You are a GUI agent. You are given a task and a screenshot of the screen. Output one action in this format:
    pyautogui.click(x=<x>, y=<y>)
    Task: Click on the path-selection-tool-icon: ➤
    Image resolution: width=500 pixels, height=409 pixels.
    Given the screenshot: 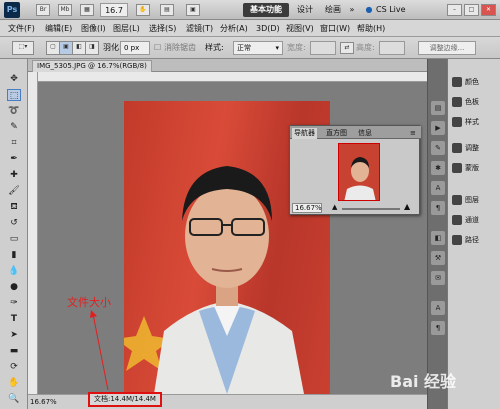 What is the action you would take?
    pyautogui.click(x=14, y=335)
    